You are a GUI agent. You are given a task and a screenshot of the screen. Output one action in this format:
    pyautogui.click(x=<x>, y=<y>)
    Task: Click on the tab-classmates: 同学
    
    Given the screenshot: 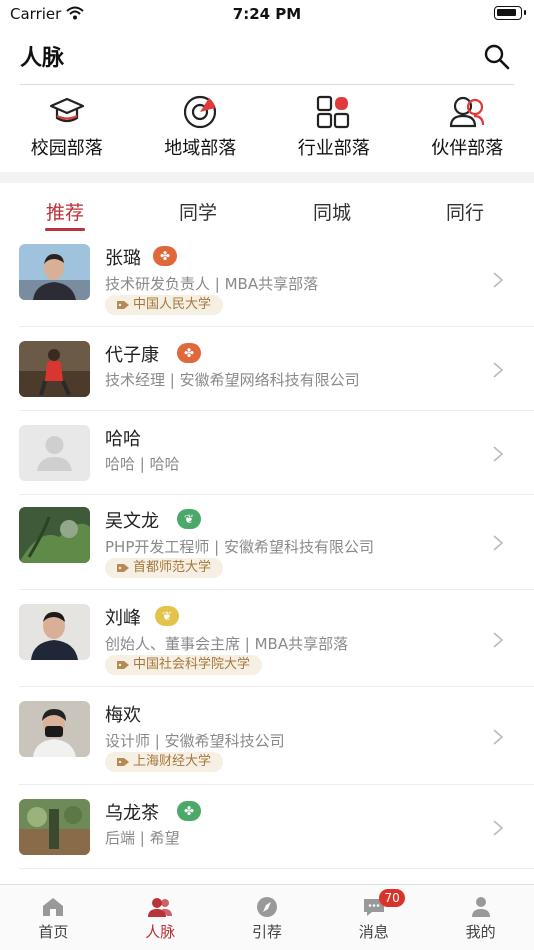 What is the action you would take?
    pyautogui.click(x=198, y=211)
    